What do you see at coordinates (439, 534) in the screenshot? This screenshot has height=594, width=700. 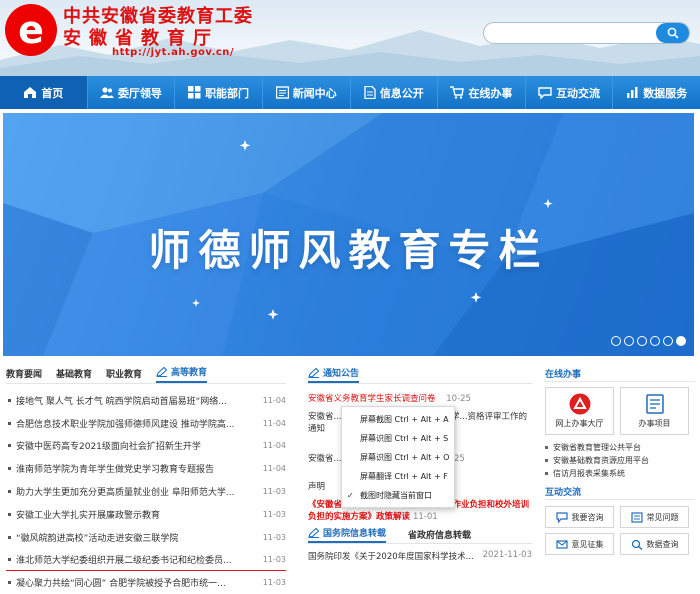 I see `tab-provincial-gov: 省政府信息转载` at bounding box center [439, 534].